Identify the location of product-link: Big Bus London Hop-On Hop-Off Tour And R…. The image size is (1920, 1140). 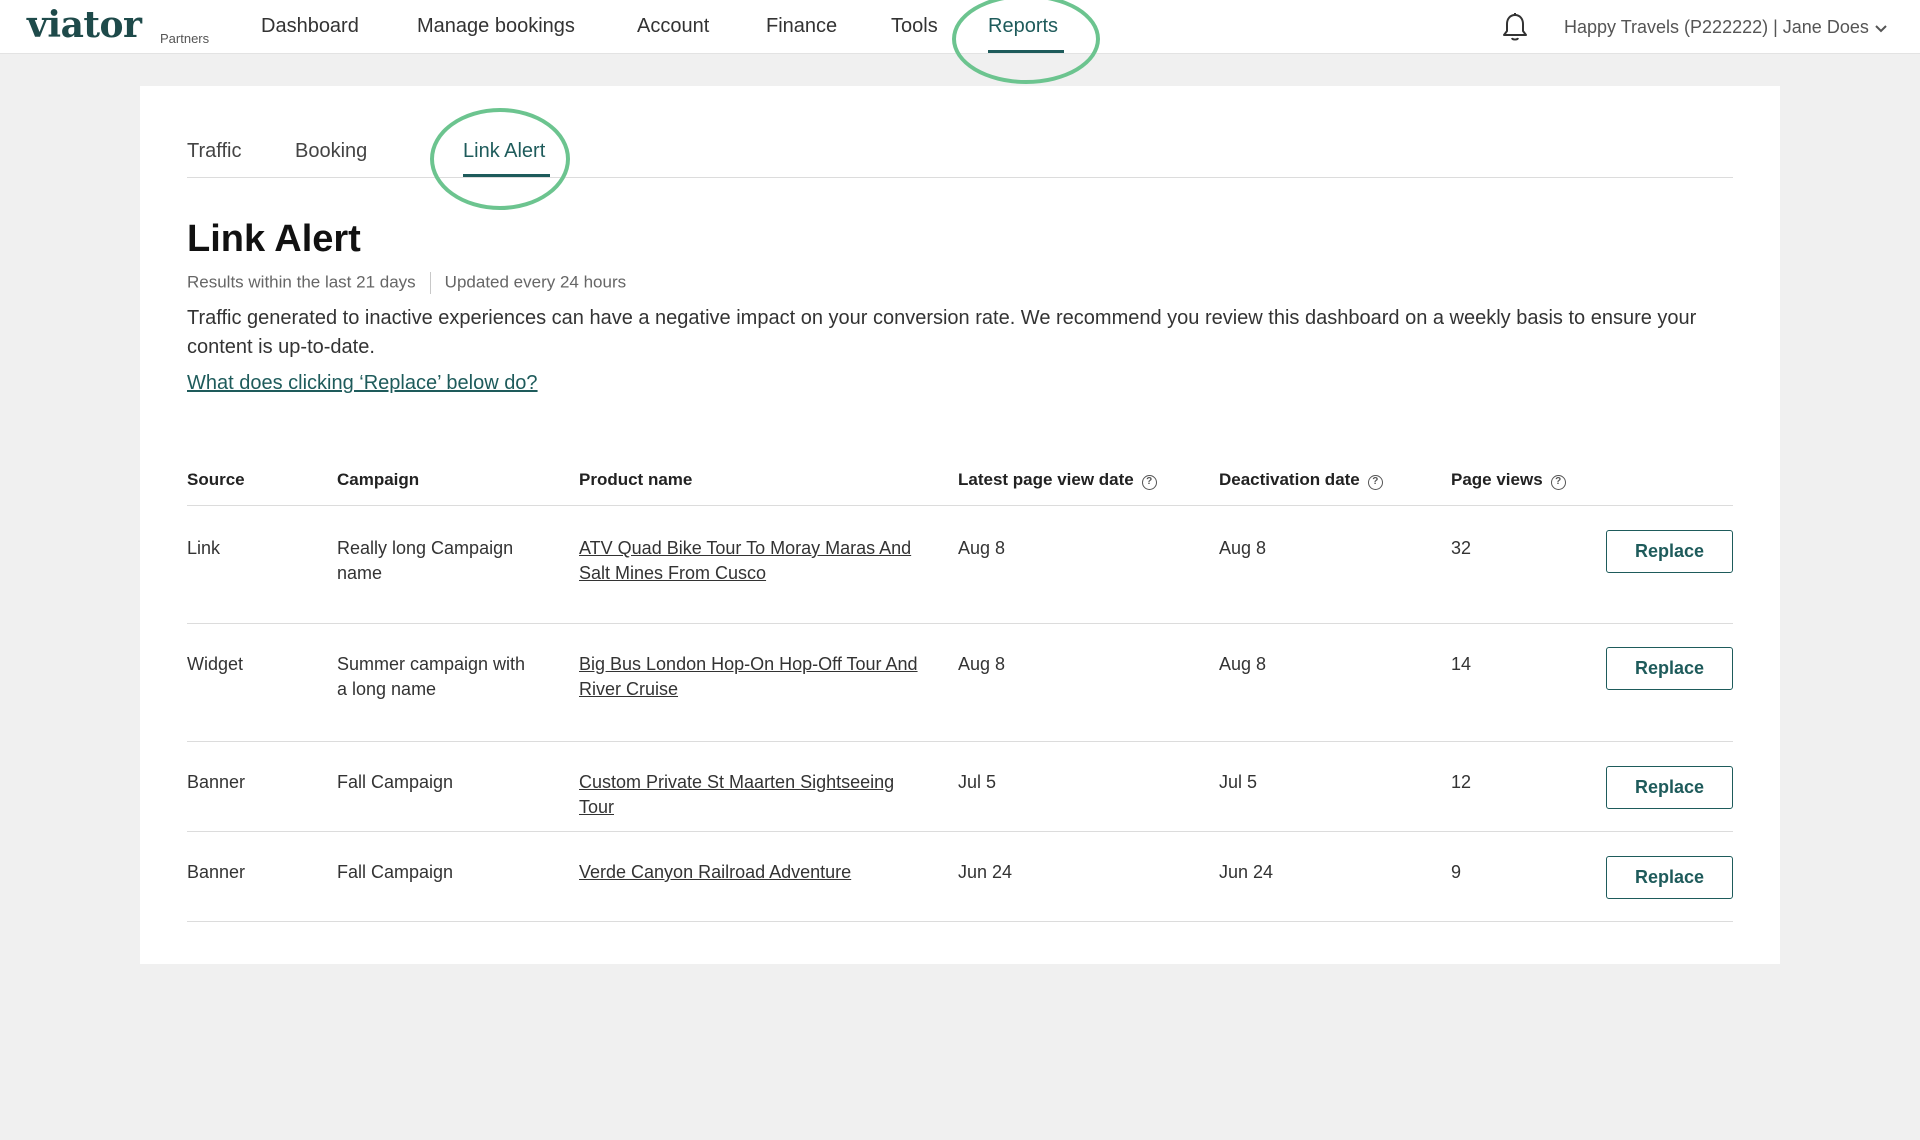
(751, 677).